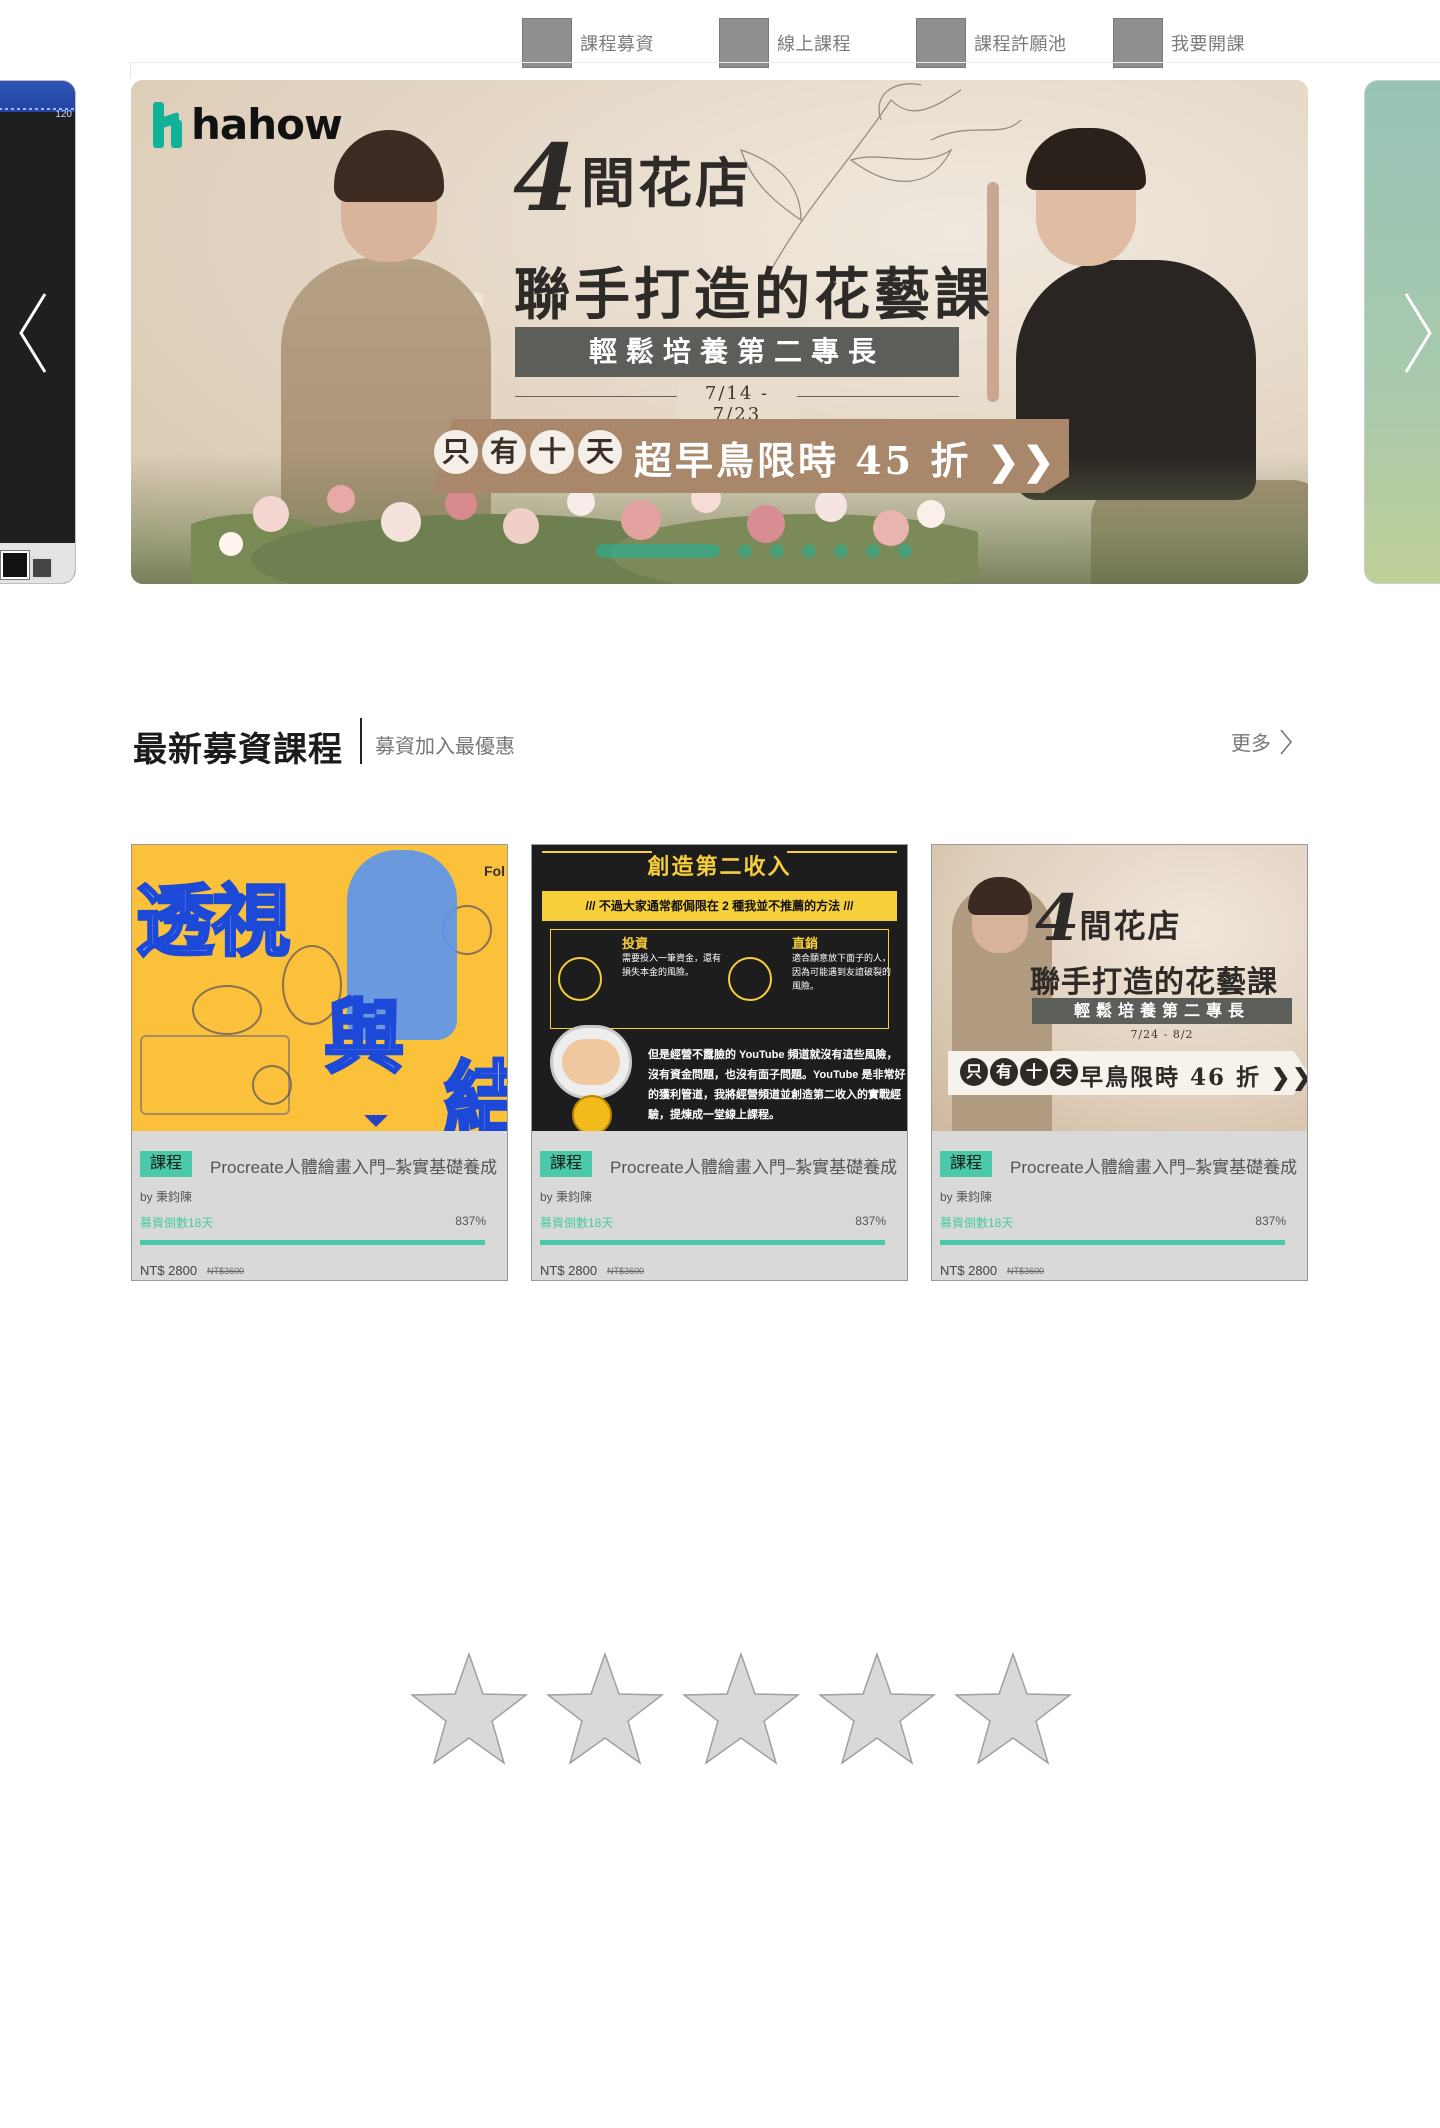 This screenshot has height=2128, width=1440. What do you see at coordinates (1208, 44) in the screenshot?
I see `nav-label: 我要開課` at bounding box center [1208, 44].